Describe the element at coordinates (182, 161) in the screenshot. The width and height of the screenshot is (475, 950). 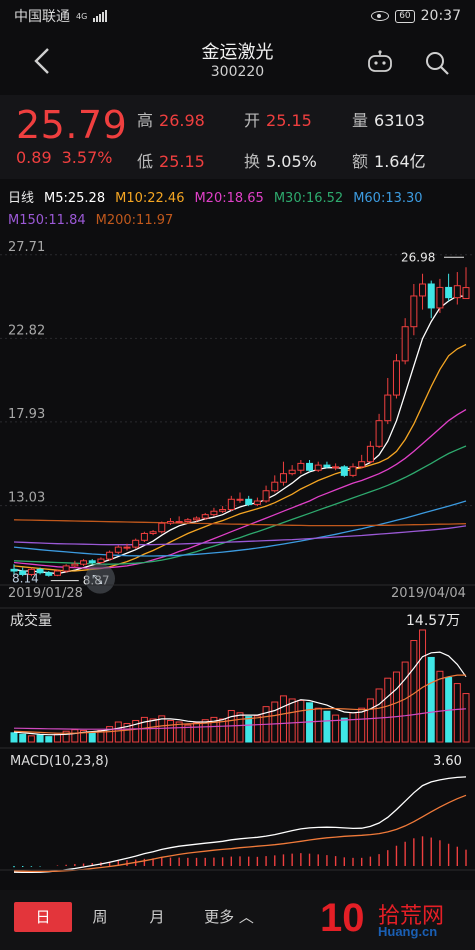
I see `low-value: 25.15` at that location.